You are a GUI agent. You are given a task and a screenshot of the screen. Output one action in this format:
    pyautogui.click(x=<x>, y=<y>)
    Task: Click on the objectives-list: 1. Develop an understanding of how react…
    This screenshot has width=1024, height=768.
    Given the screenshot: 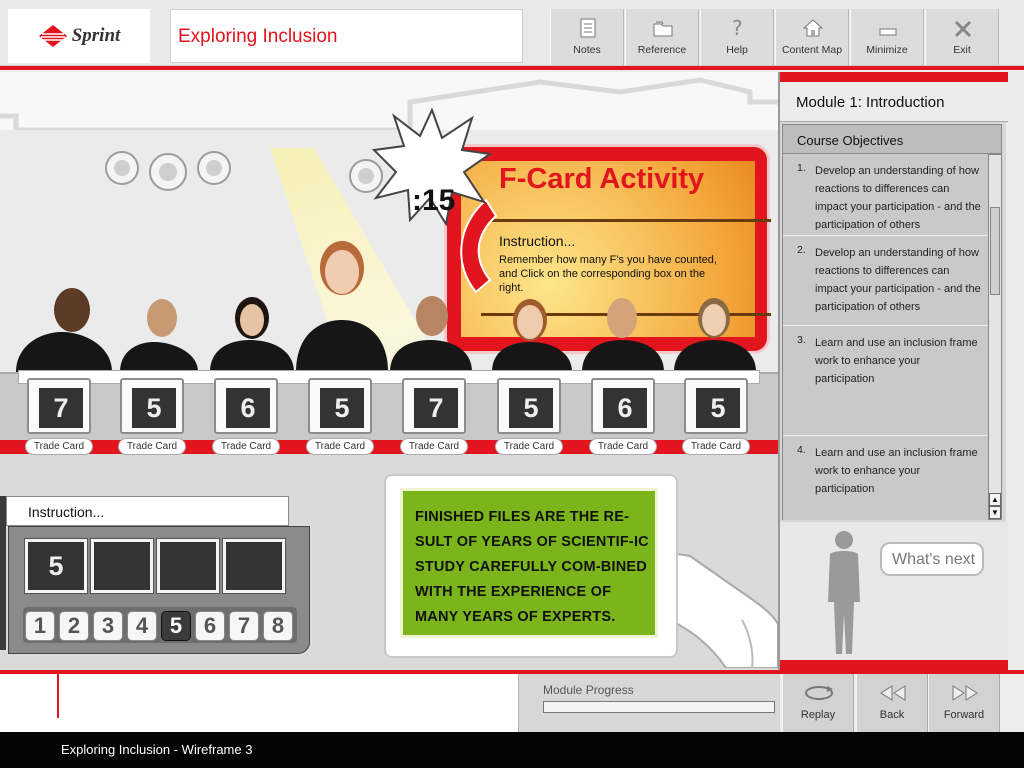 What is the action you would take?
    pyautogui.click(x=885, y=337)
    